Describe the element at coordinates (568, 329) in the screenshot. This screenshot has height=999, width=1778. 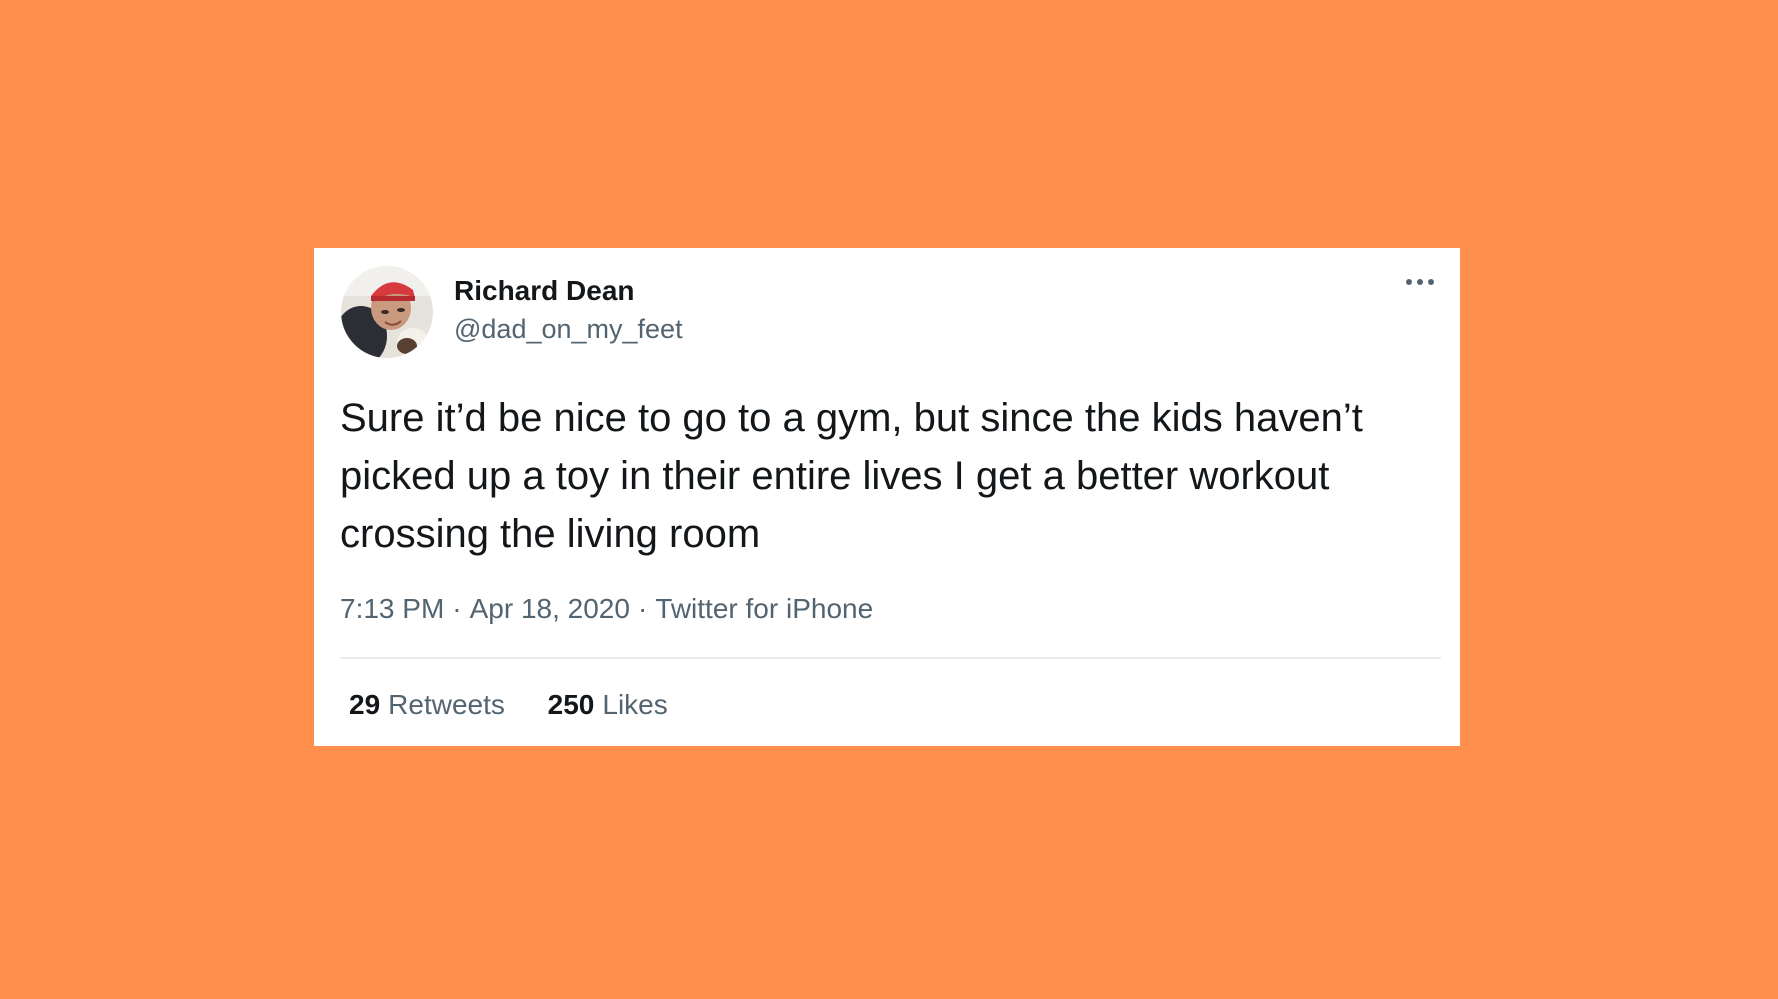
I see `author-handle: @dad_on_my_feet` at that location.